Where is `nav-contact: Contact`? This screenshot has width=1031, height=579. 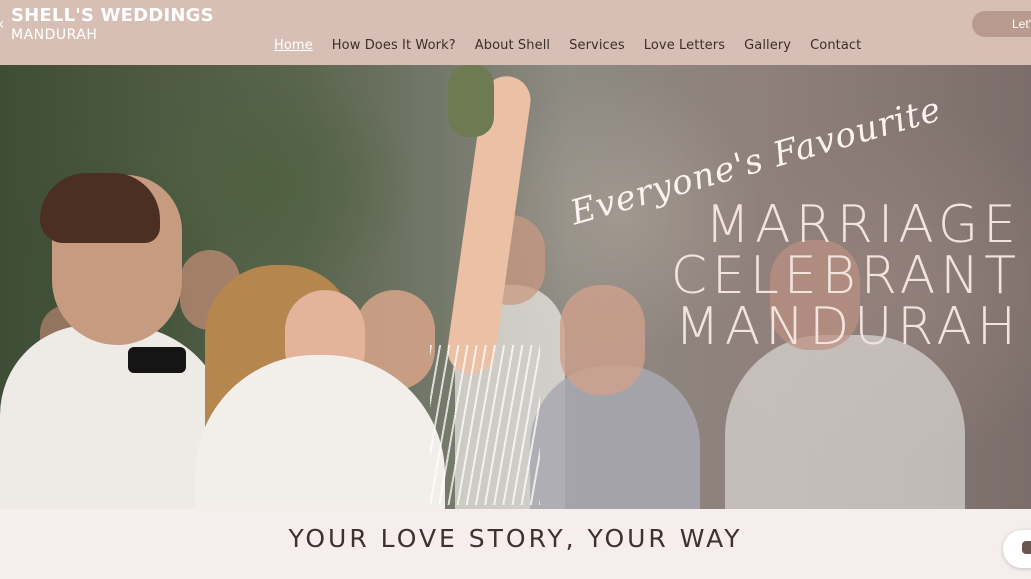
nav-contact: Contact is located at coordinates (835, 45).